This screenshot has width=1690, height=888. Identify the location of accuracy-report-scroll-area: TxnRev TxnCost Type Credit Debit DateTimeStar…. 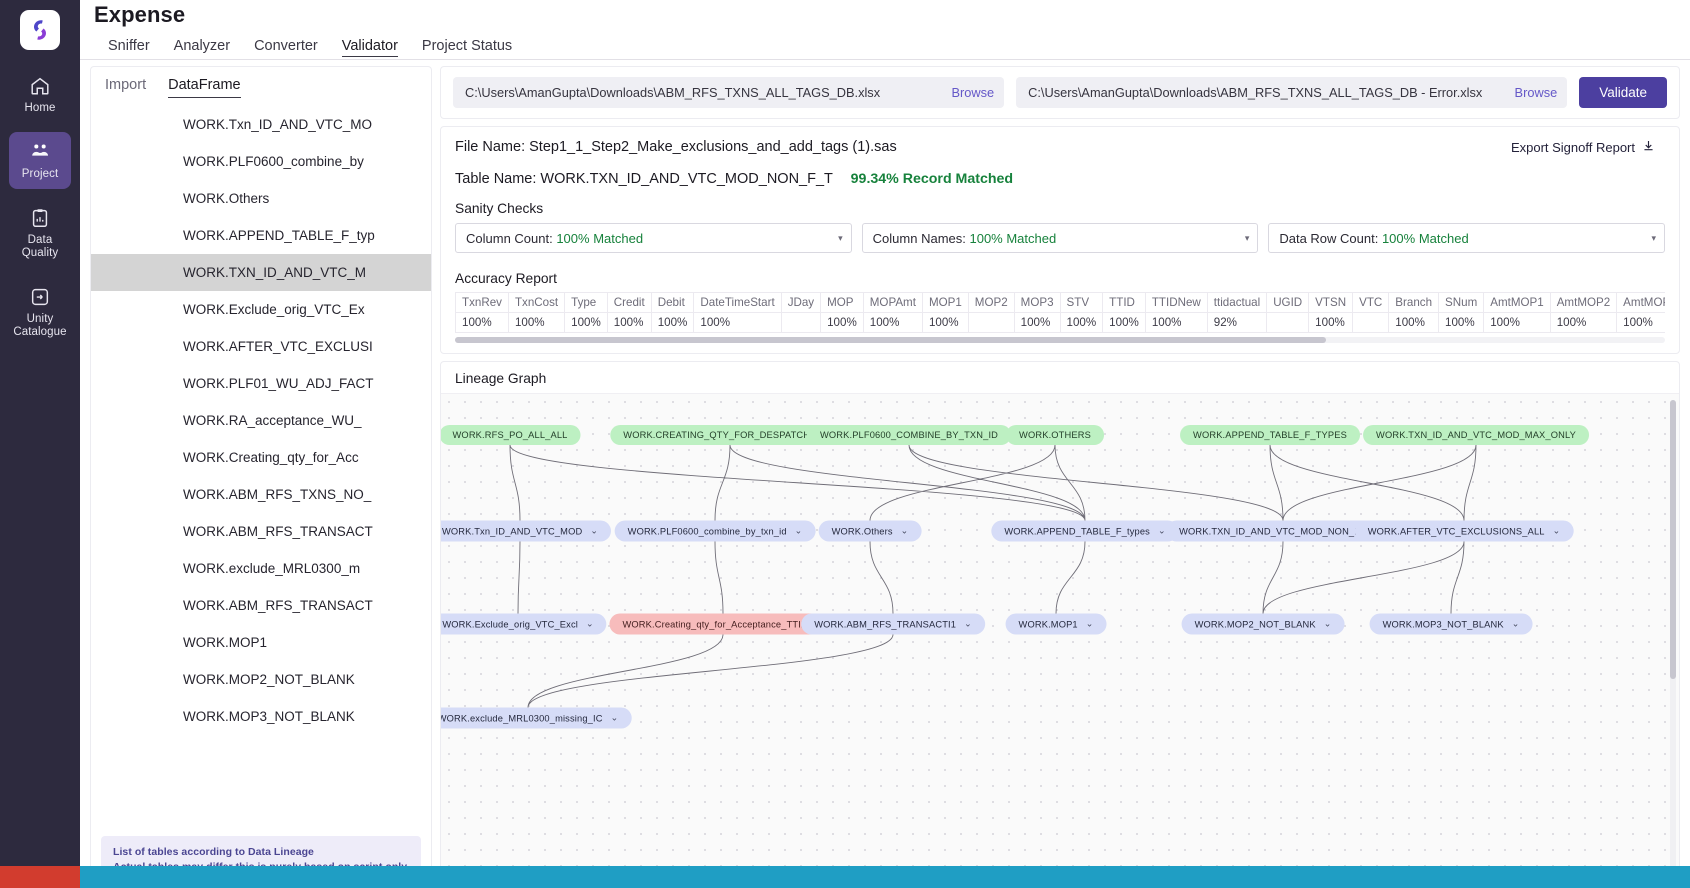
(1060, 313).